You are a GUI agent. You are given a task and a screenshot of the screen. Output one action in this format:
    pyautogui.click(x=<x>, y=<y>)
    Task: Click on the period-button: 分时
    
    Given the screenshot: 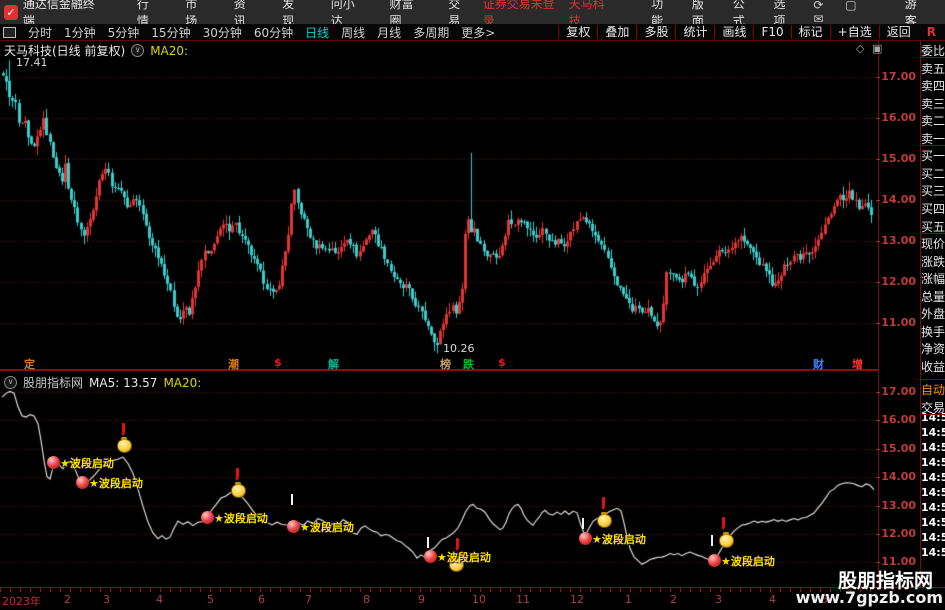 What is the action you would take?
    pyautogui.click(x=40, y=32)
    